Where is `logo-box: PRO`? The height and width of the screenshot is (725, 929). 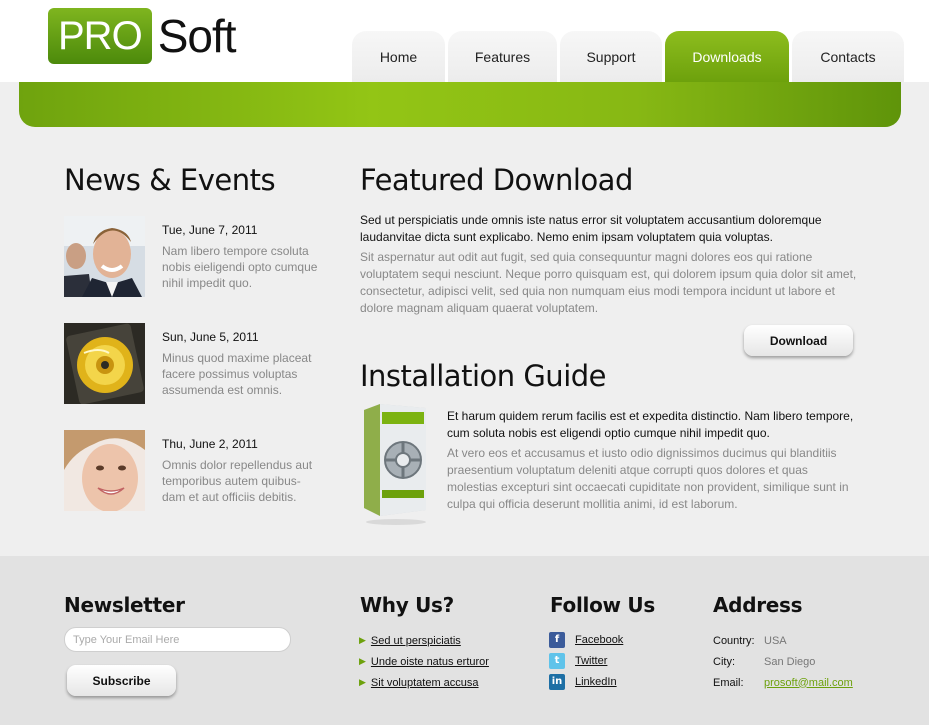
logo-box: PRO is located at coordinates (100, 36).